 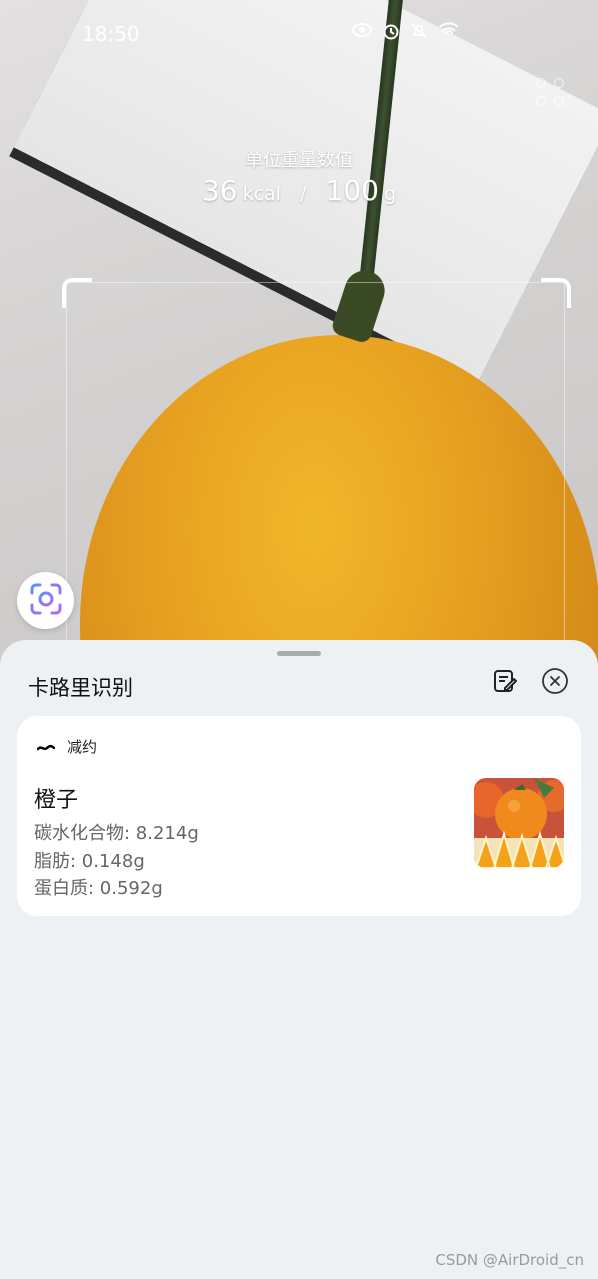 What do you see at coordinates (390, 194) in the screenshot?
I see `weight-unit: g` at bounding box center [390, 194].